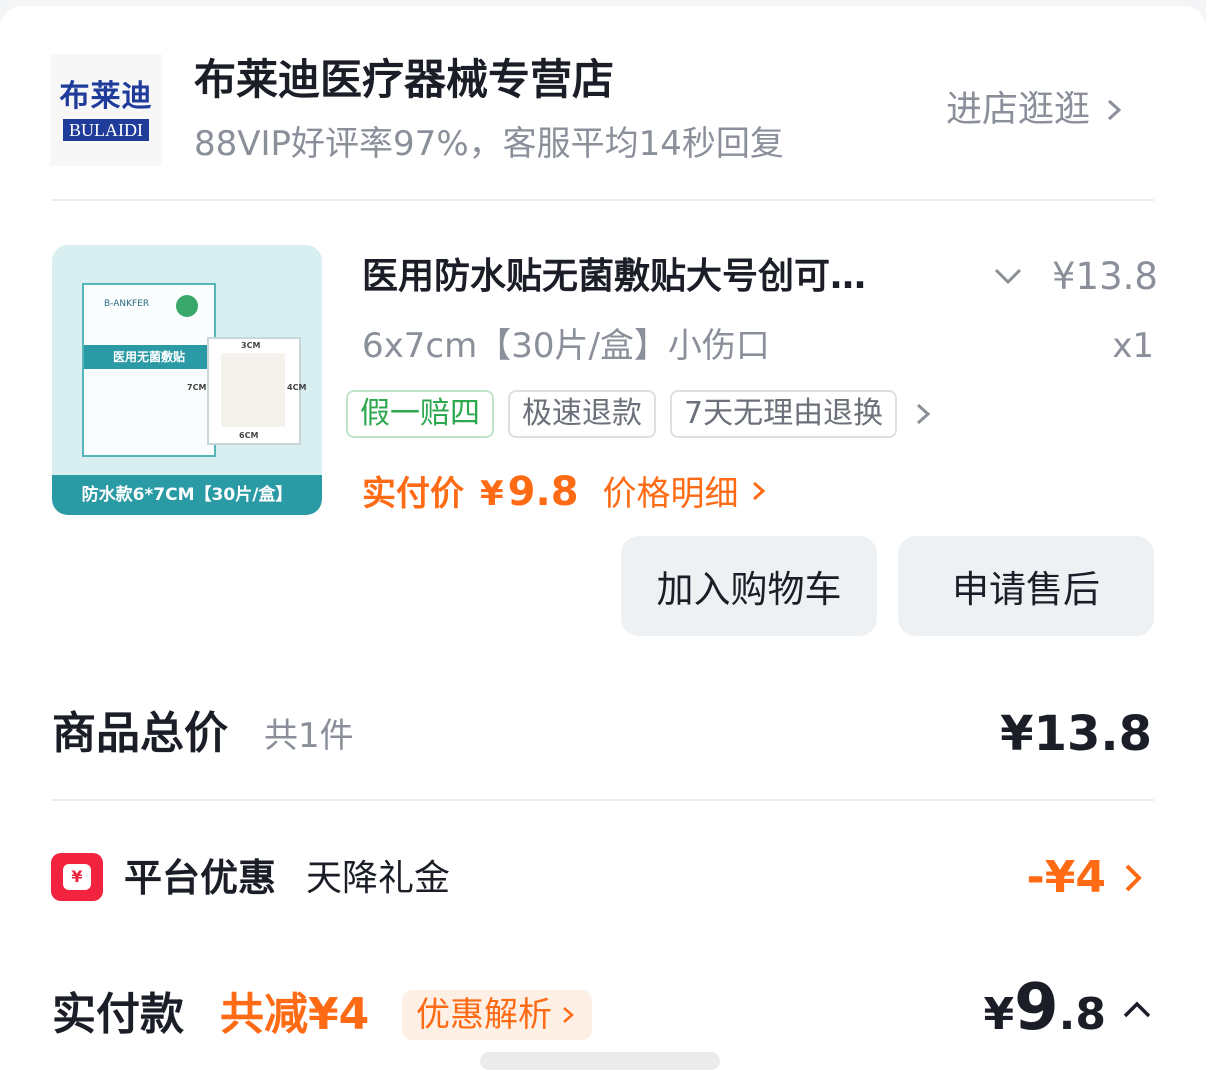 Image resolution: width=1206 pixels, height=1079 pixels. What do you see at coordinates (149, 357) in the screenshot?
I see `box-band-text: 医用无菌敷贴` at bounding box center [149, 357].